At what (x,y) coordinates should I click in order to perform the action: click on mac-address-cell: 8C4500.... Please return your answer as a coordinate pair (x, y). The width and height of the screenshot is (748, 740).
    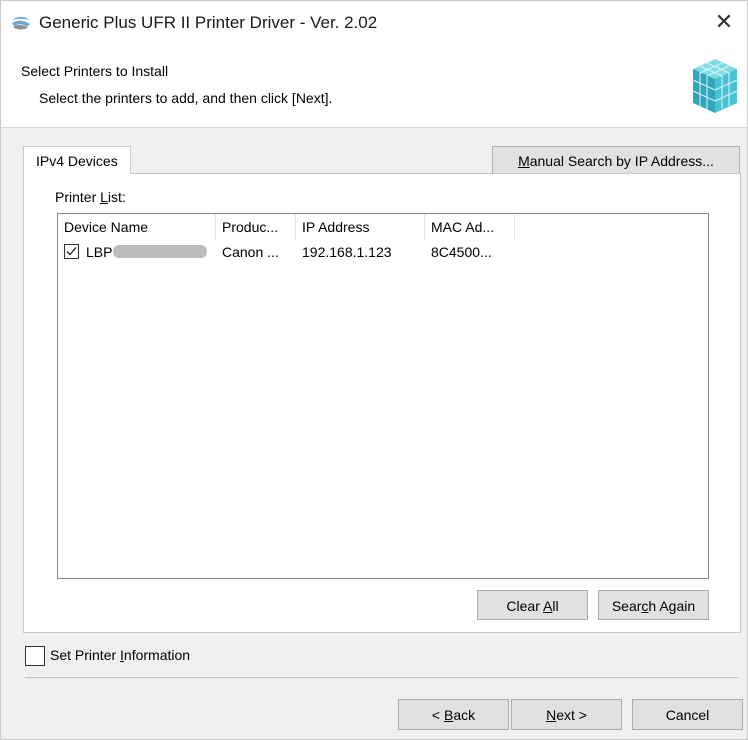
    Looking at the image, I should click on (461, 252).